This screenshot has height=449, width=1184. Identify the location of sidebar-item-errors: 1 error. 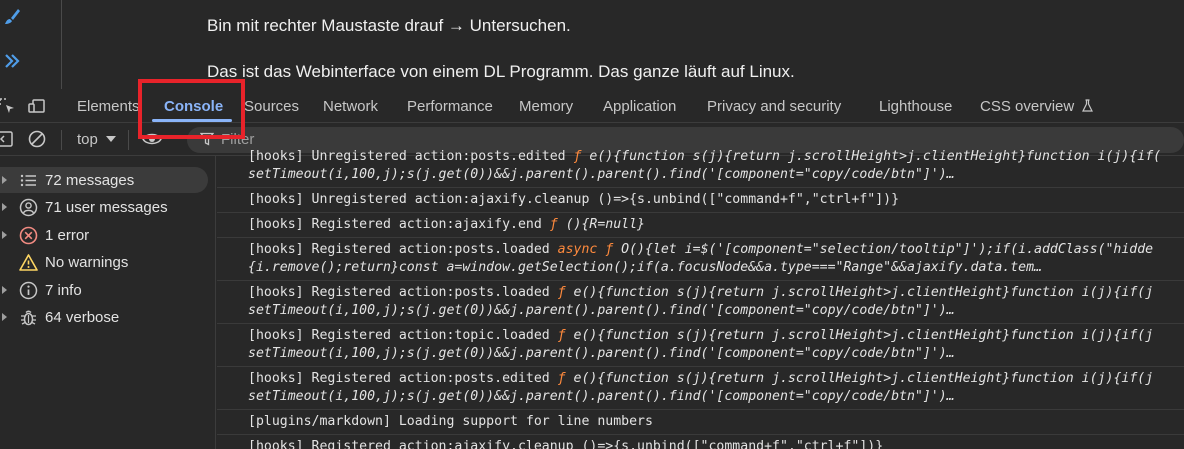
(104, 235).